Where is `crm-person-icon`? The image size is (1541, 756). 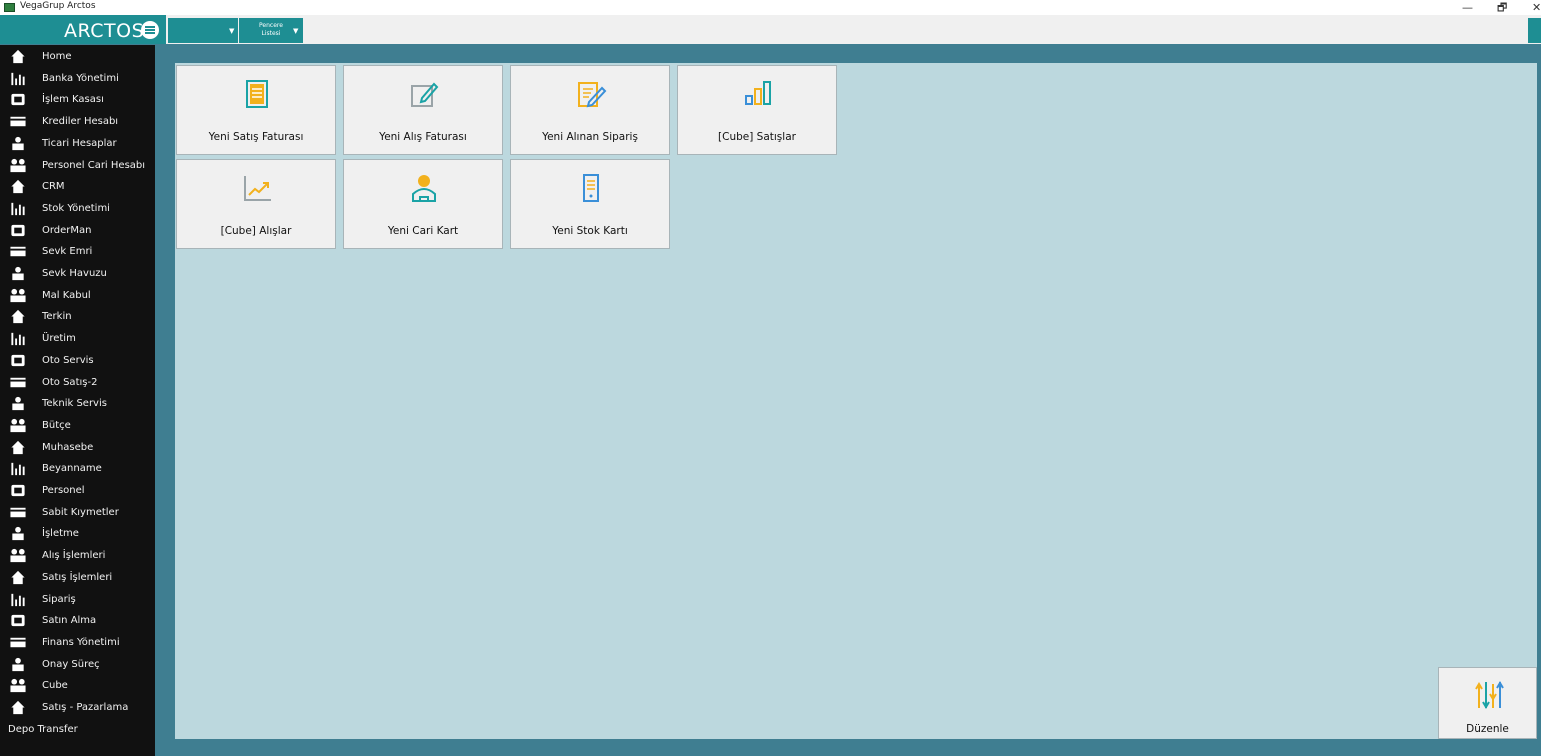
crm-person-icon is located at coordinates (18, 187).